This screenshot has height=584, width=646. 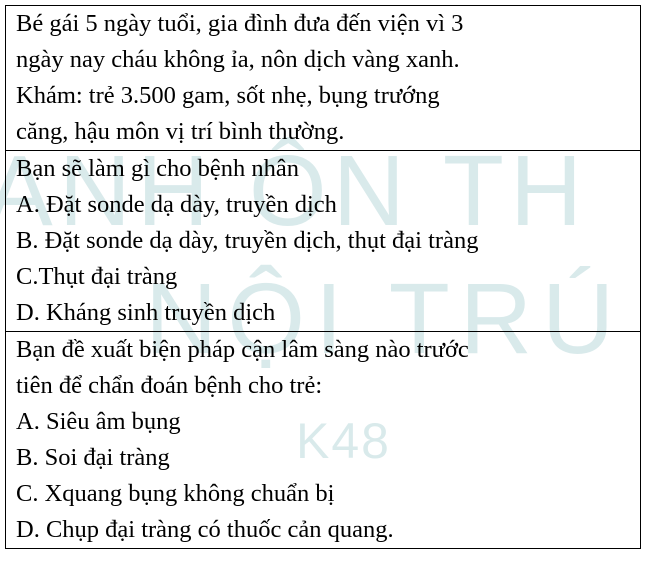 I want to click on question2-prompt-line: tiên để chẩn đoán bệnh cho trẻ:, so click(x=169, y=385).